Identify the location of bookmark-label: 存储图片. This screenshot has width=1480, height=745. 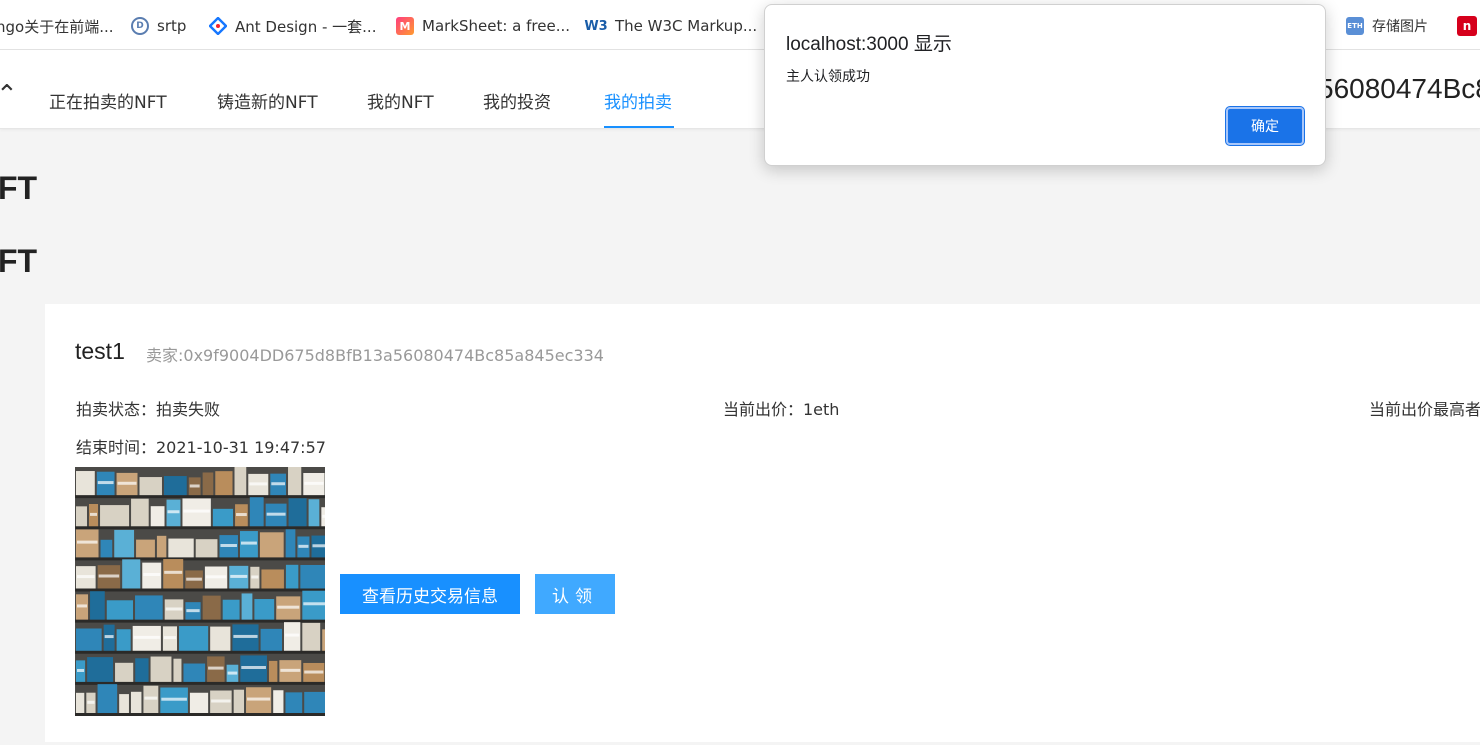
(1400, 27).